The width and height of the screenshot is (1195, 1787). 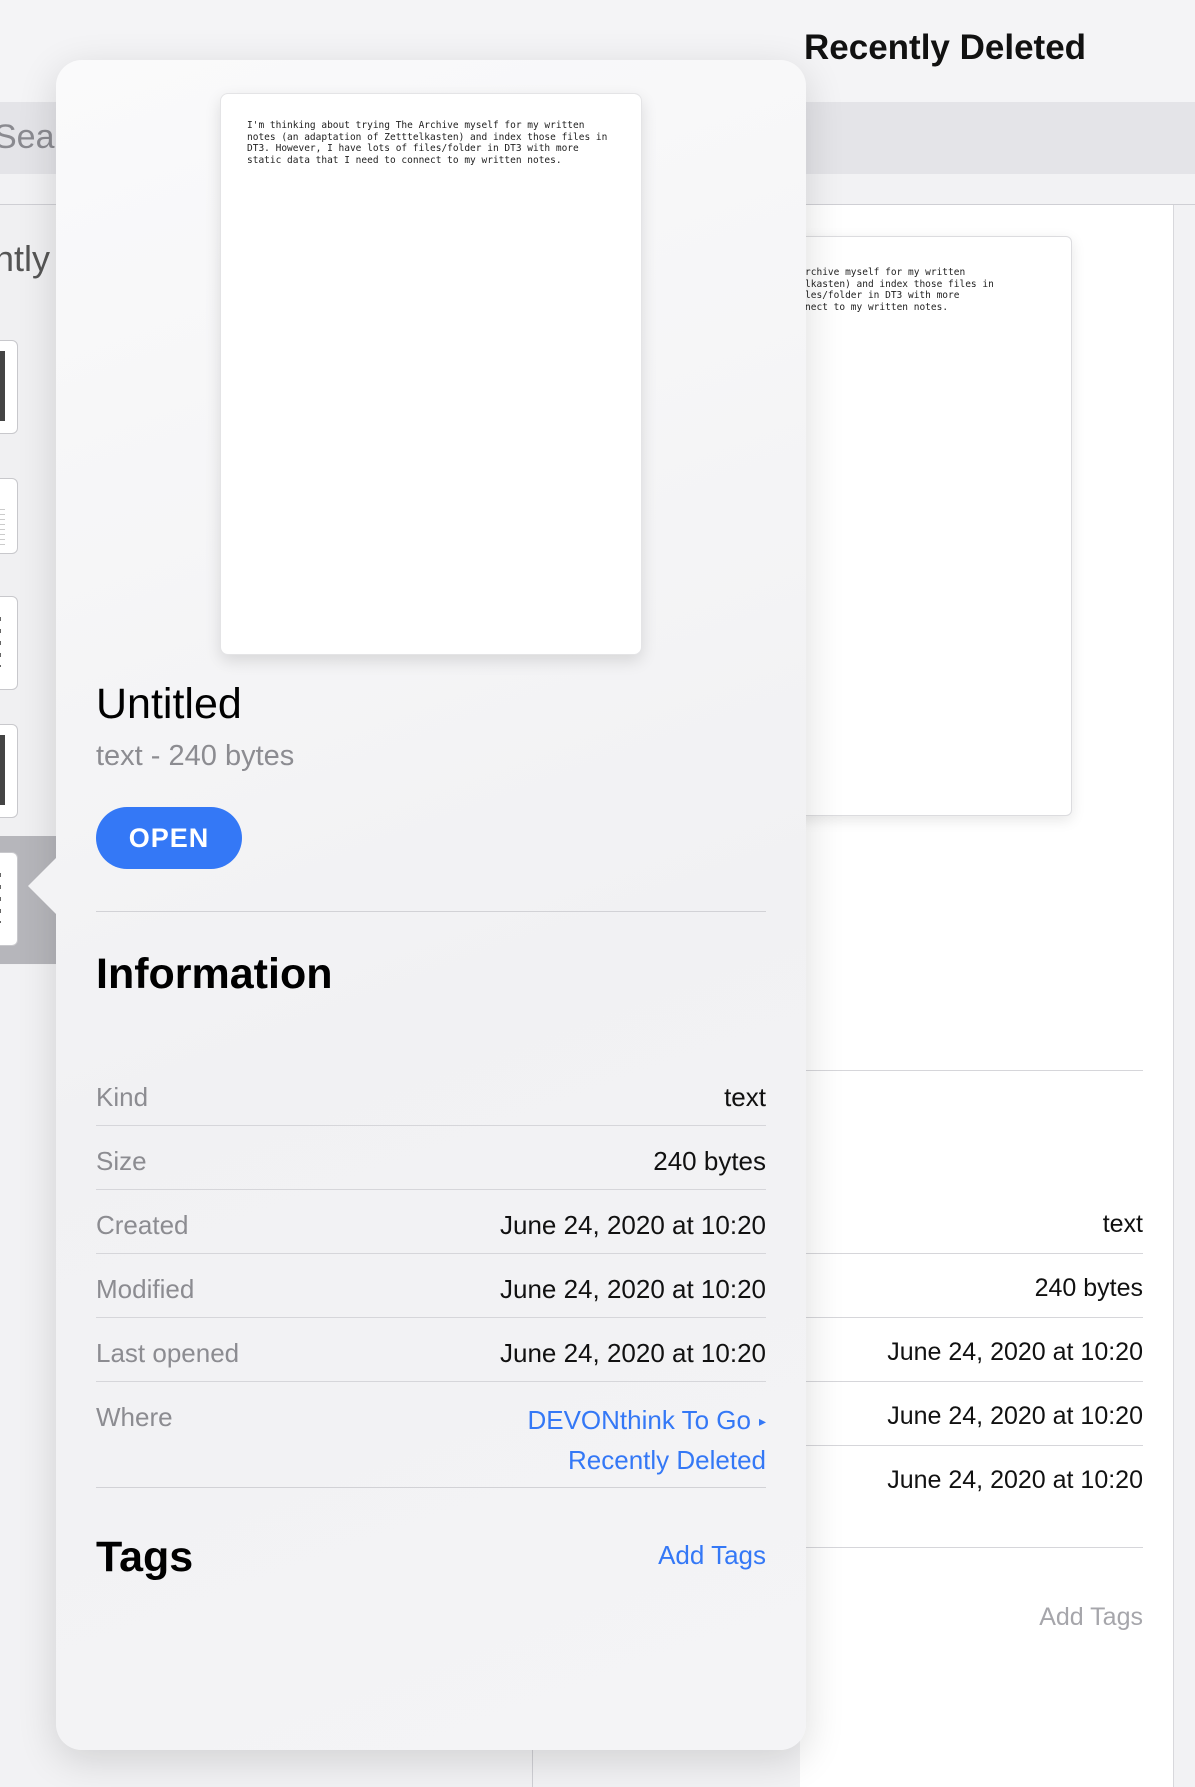 What do you see at coordinates (168, 1353) in the screenshot?
I see `info-label: Last opened` at bounding box center [168, 1353].